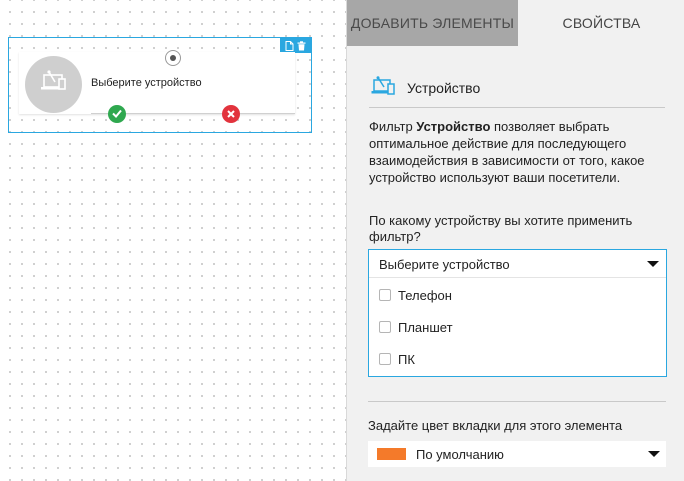  I want to click on trash-icon, so click(301, 45).